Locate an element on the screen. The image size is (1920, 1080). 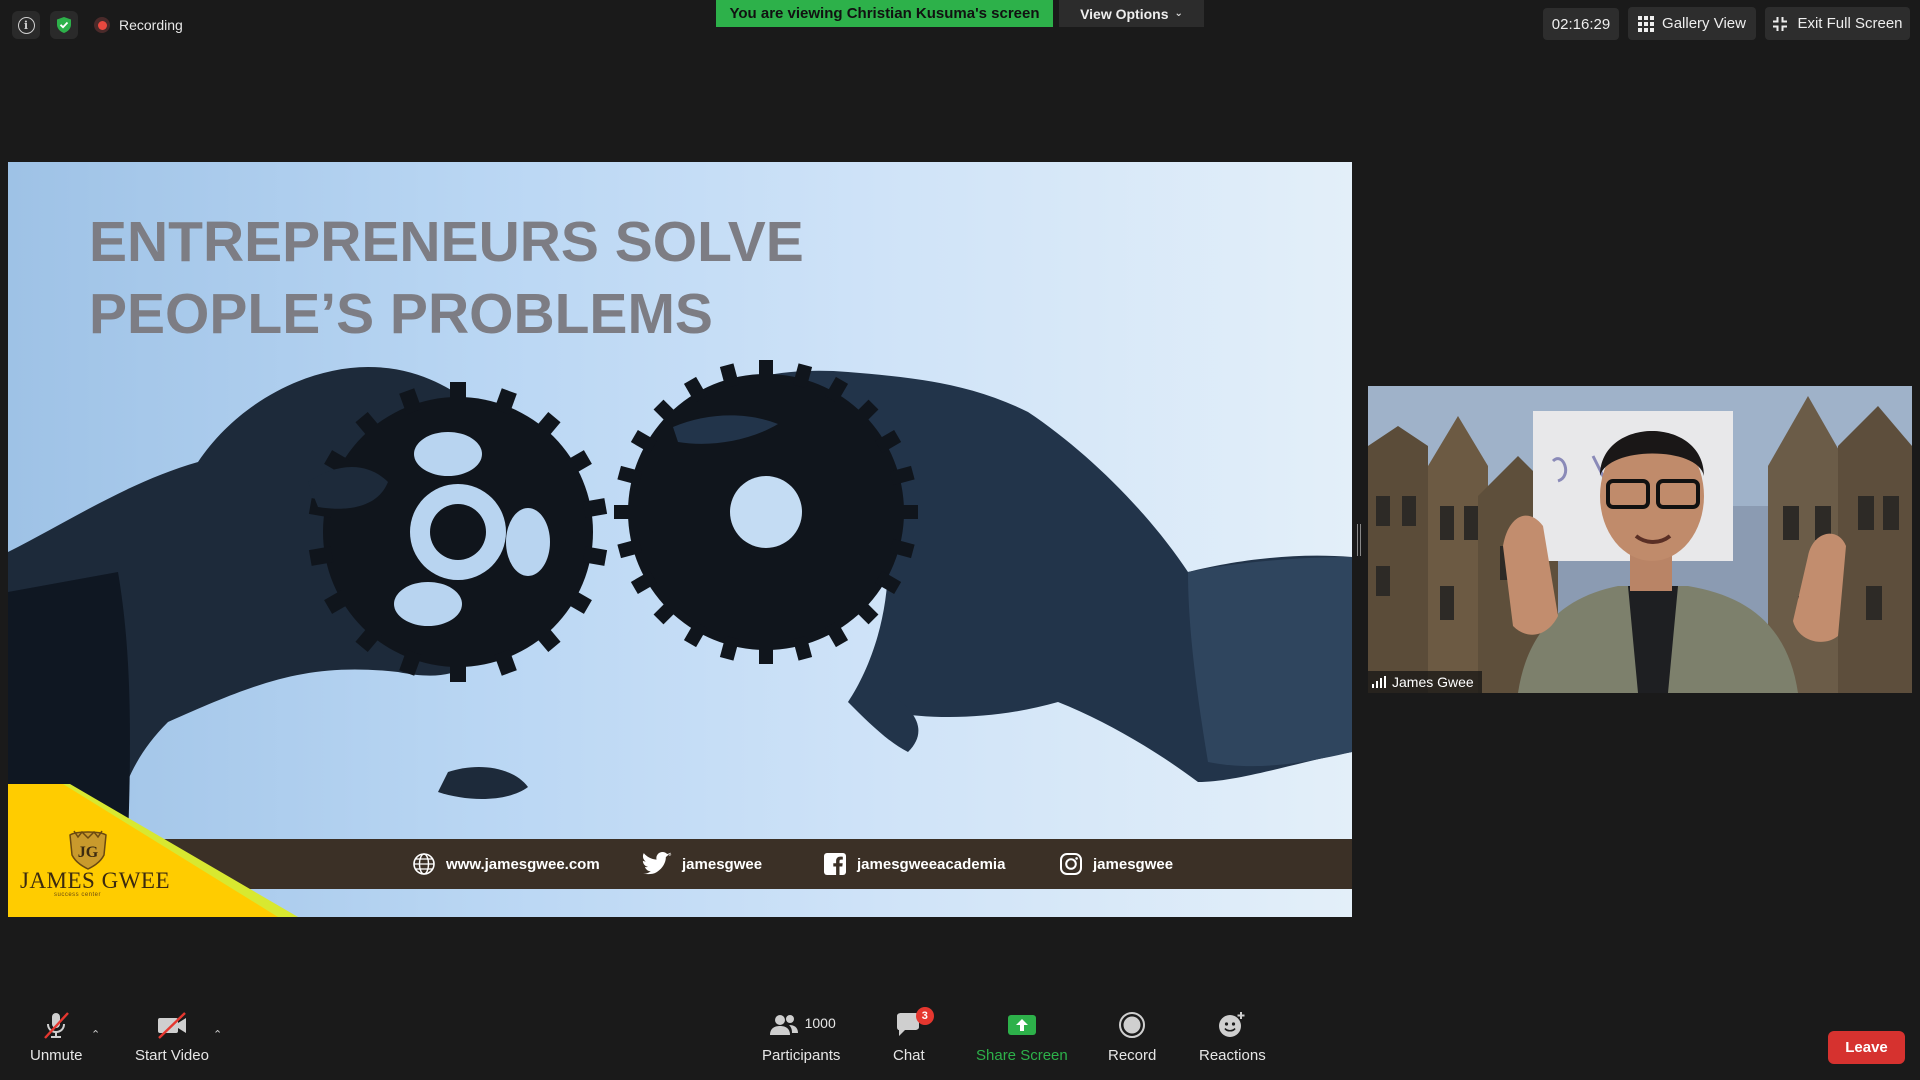
globe-icon is located at coordinates (424, 864).